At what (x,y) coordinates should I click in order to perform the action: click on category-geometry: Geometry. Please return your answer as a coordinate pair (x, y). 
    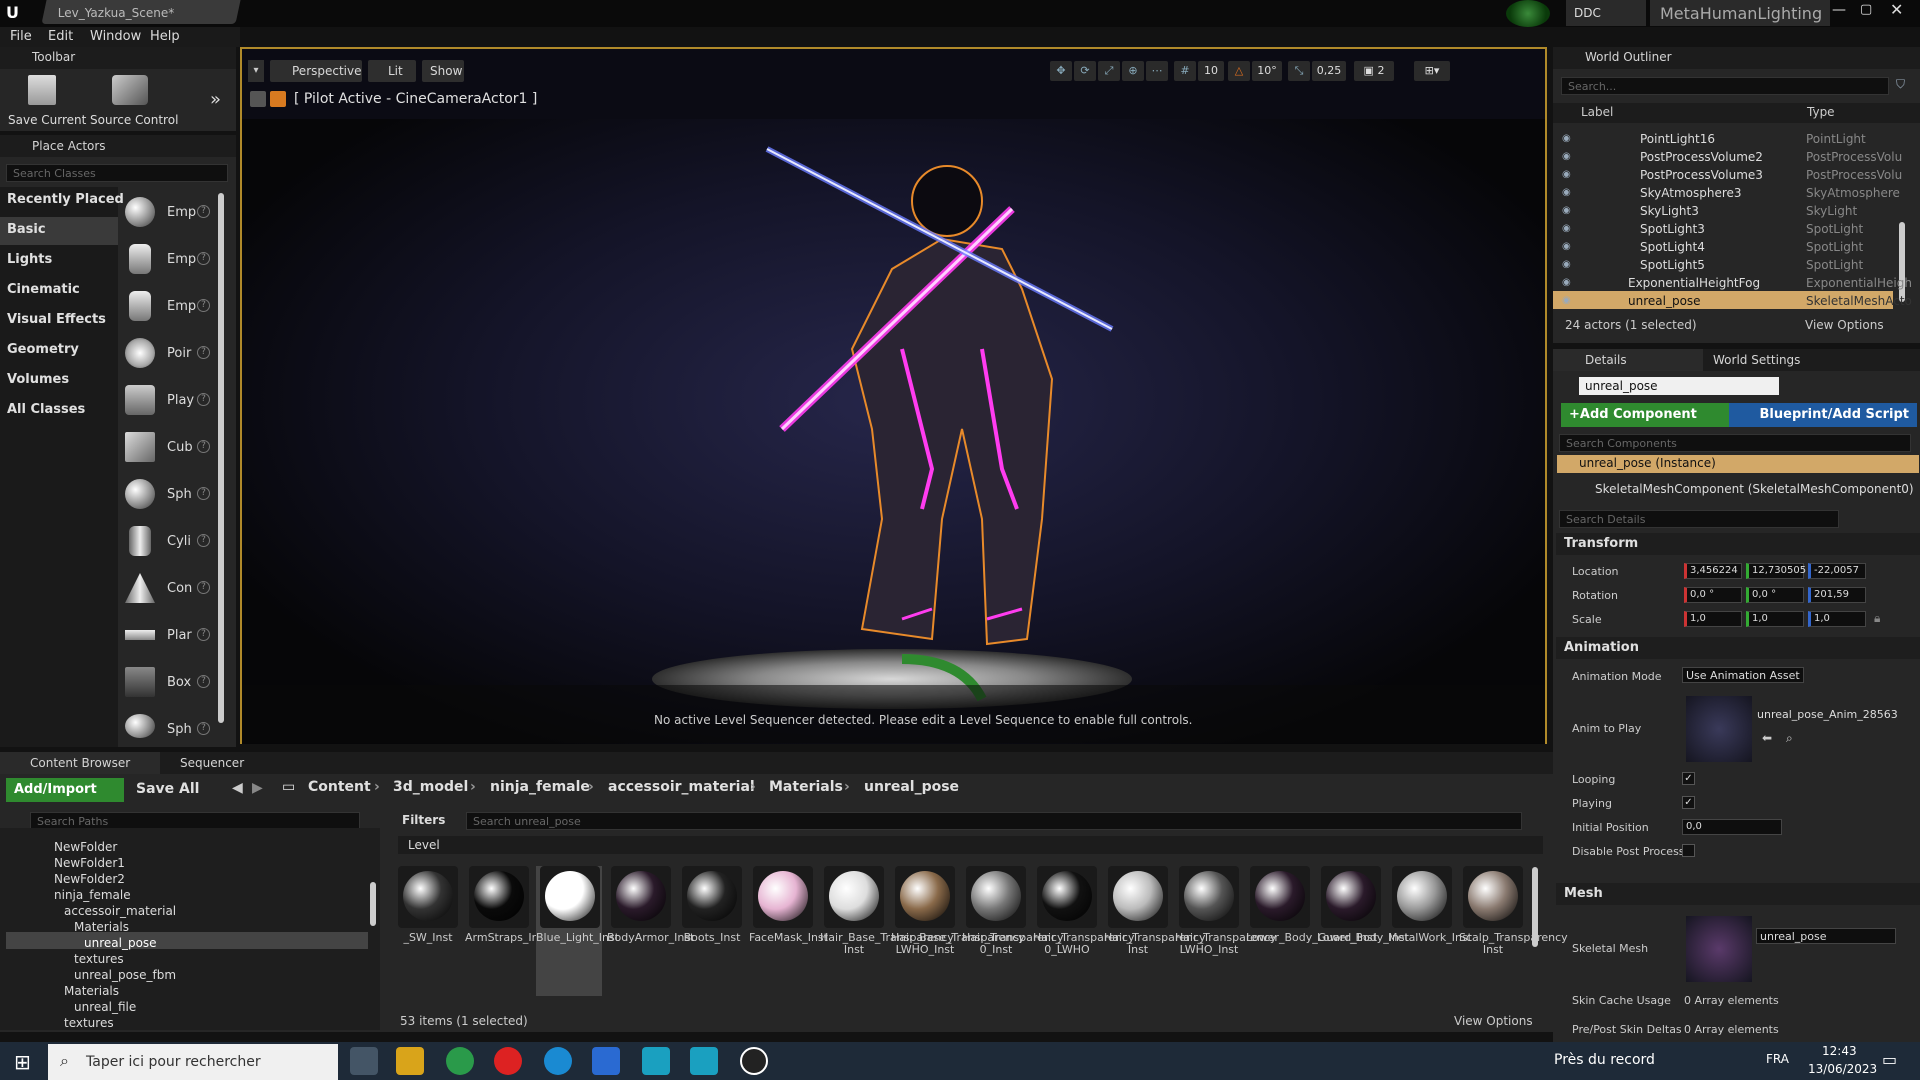
    Looking at the image, I should click on (43, 349).